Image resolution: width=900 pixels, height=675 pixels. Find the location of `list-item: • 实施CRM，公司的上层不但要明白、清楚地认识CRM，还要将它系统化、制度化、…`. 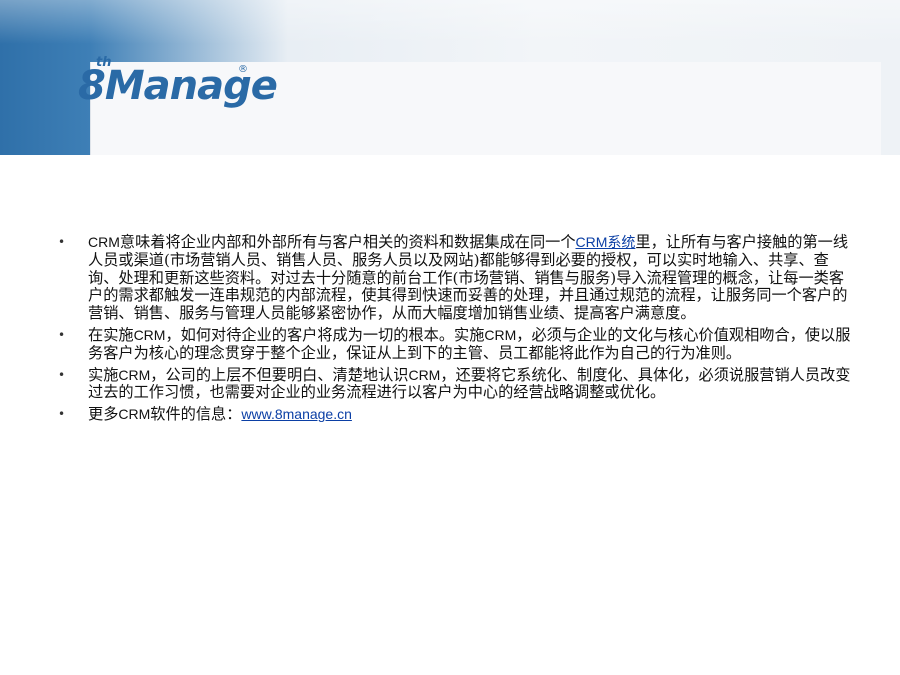

list-item: • 实施CRM，公司的上层不但要明白、清楚地认识CRM，还要将它系统化、制度化、… is located at coordinates (458, 384).